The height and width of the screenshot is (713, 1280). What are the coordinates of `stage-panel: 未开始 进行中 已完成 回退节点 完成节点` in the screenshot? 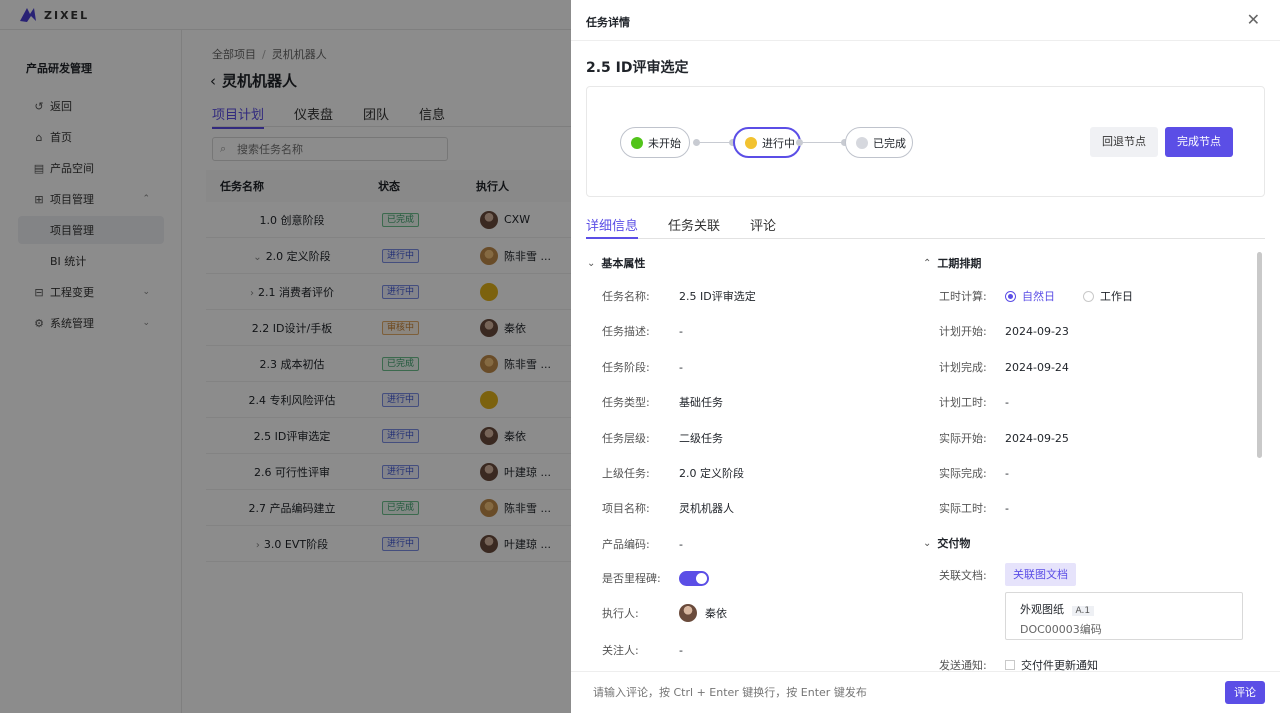 It's located at (925, 141).